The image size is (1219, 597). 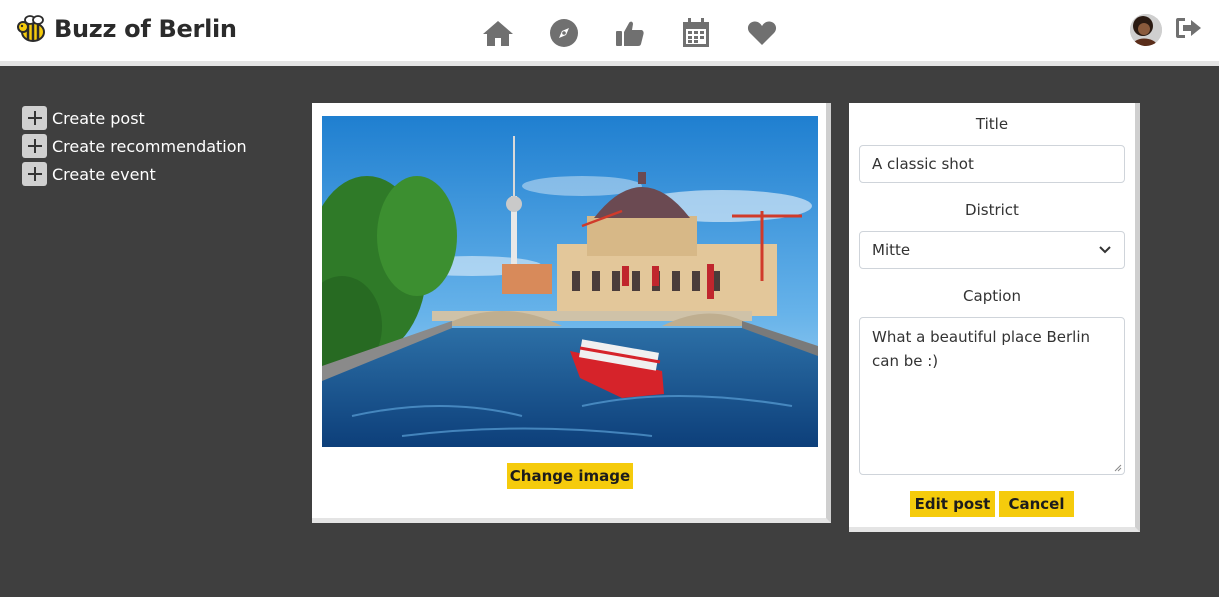 What do you see at coordinates (31, 28) in the screenshot?
I see `bee-icon` at bounding box center [31, 28].